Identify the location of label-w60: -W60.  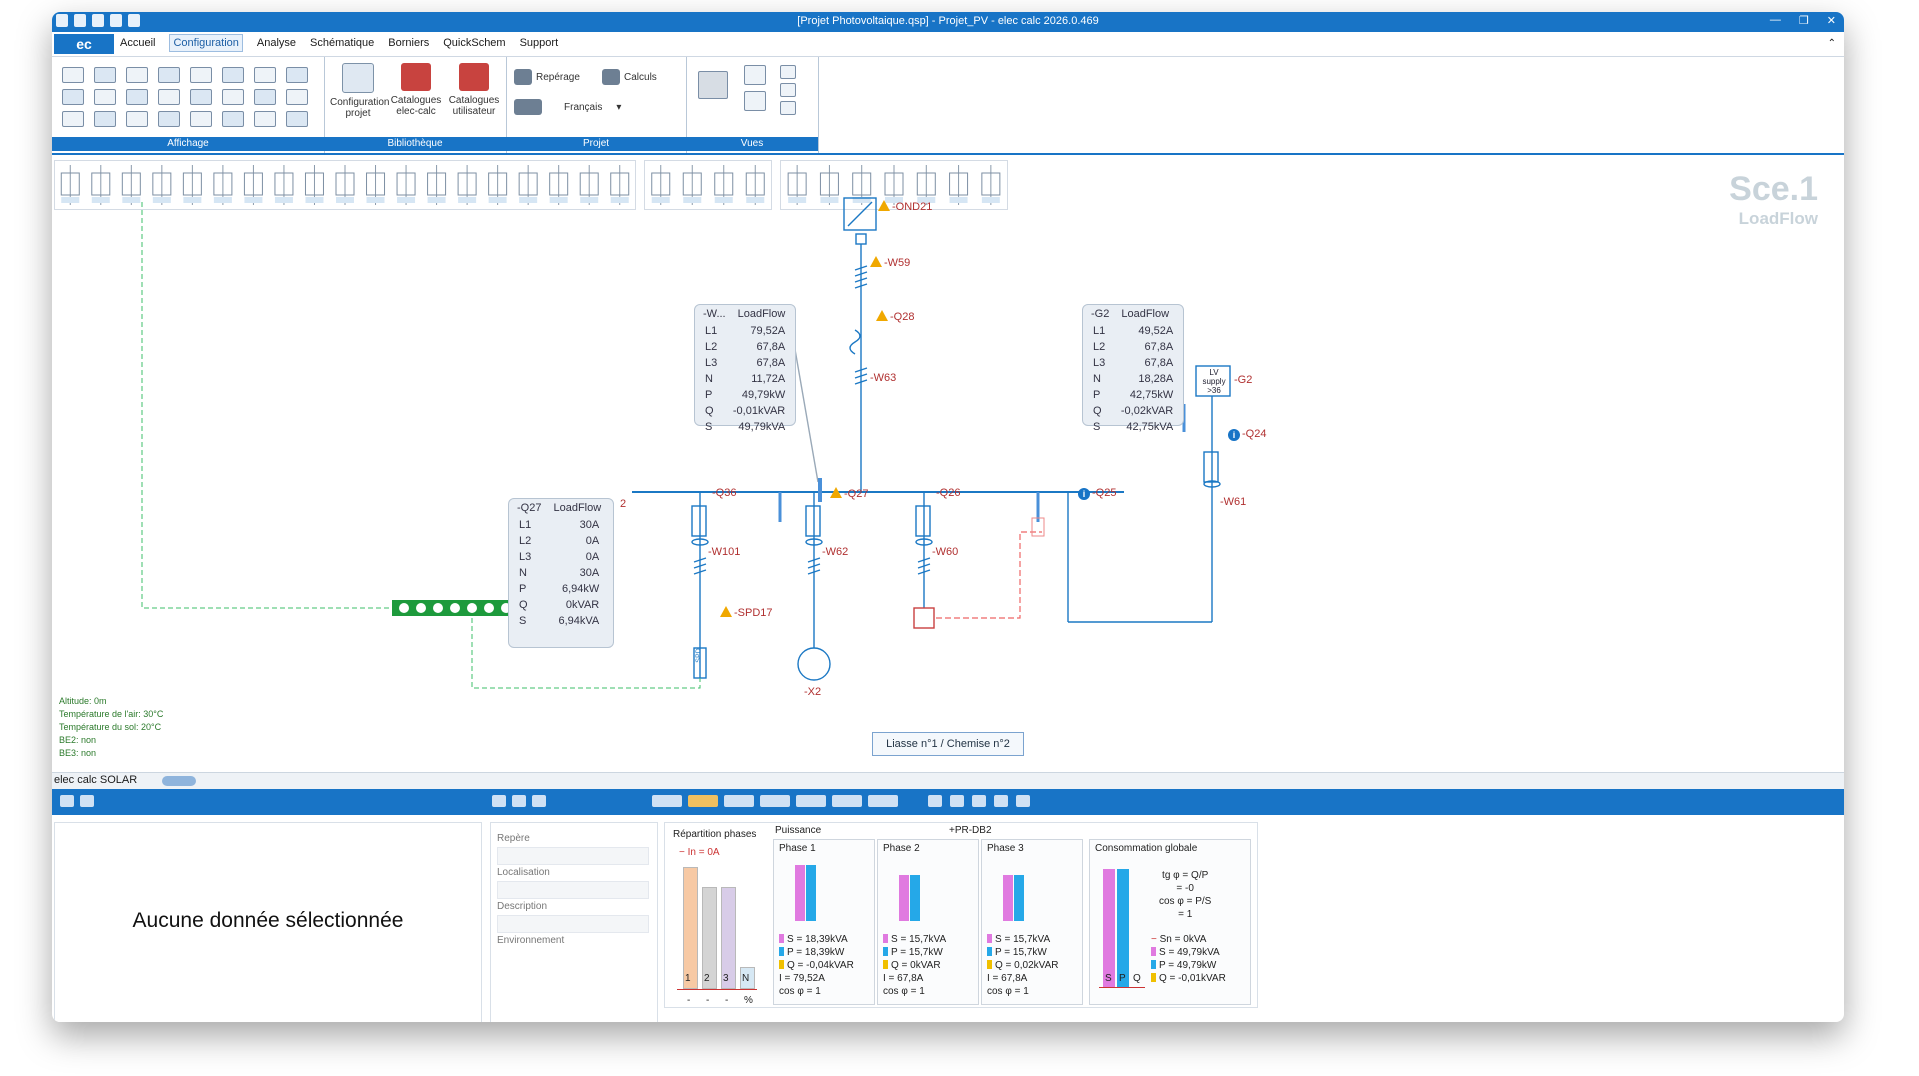
(945, 552).